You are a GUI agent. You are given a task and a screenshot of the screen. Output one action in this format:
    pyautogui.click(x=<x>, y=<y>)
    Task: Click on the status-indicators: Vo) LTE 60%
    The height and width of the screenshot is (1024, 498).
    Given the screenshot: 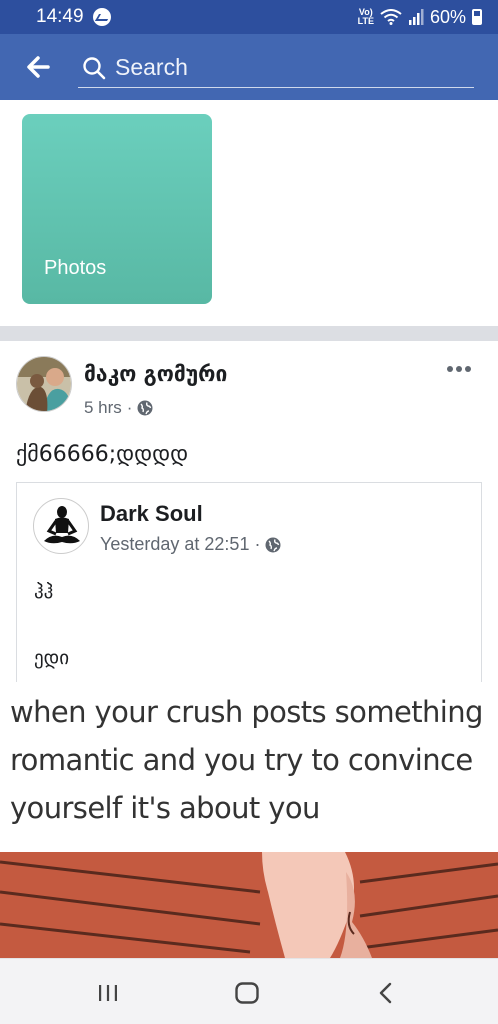 What is the action you would take?
    pyautogui.click(x=420, y=17)
    